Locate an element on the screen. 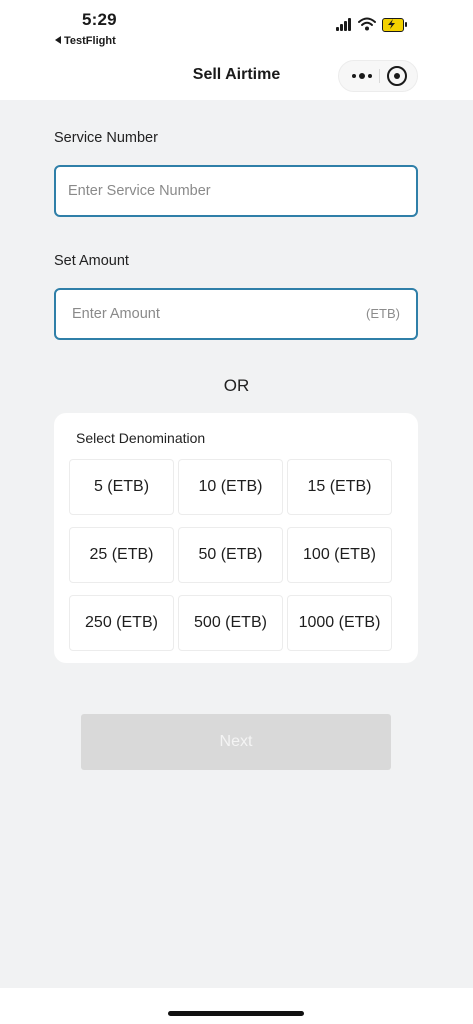 This screenshot has height=1024, width=473. battery-charging-icon is located at coordinates (394, 25).